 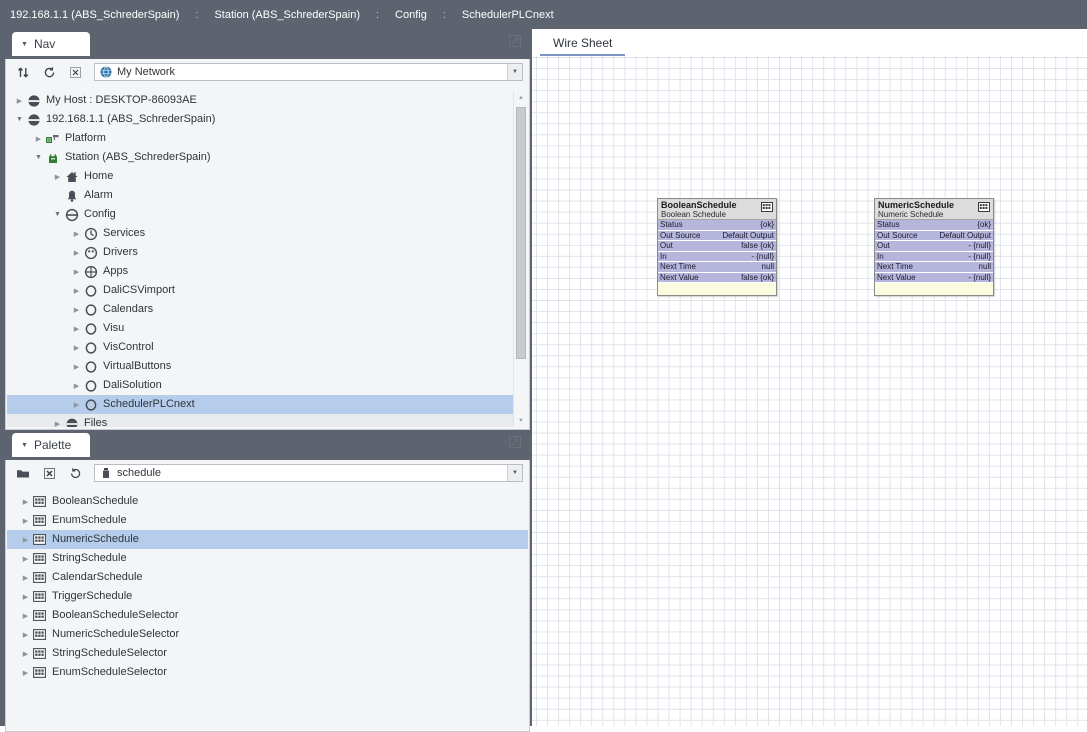 I want to click on nav-scrollbar: ▲ ▼, so click(x=520, y=259).